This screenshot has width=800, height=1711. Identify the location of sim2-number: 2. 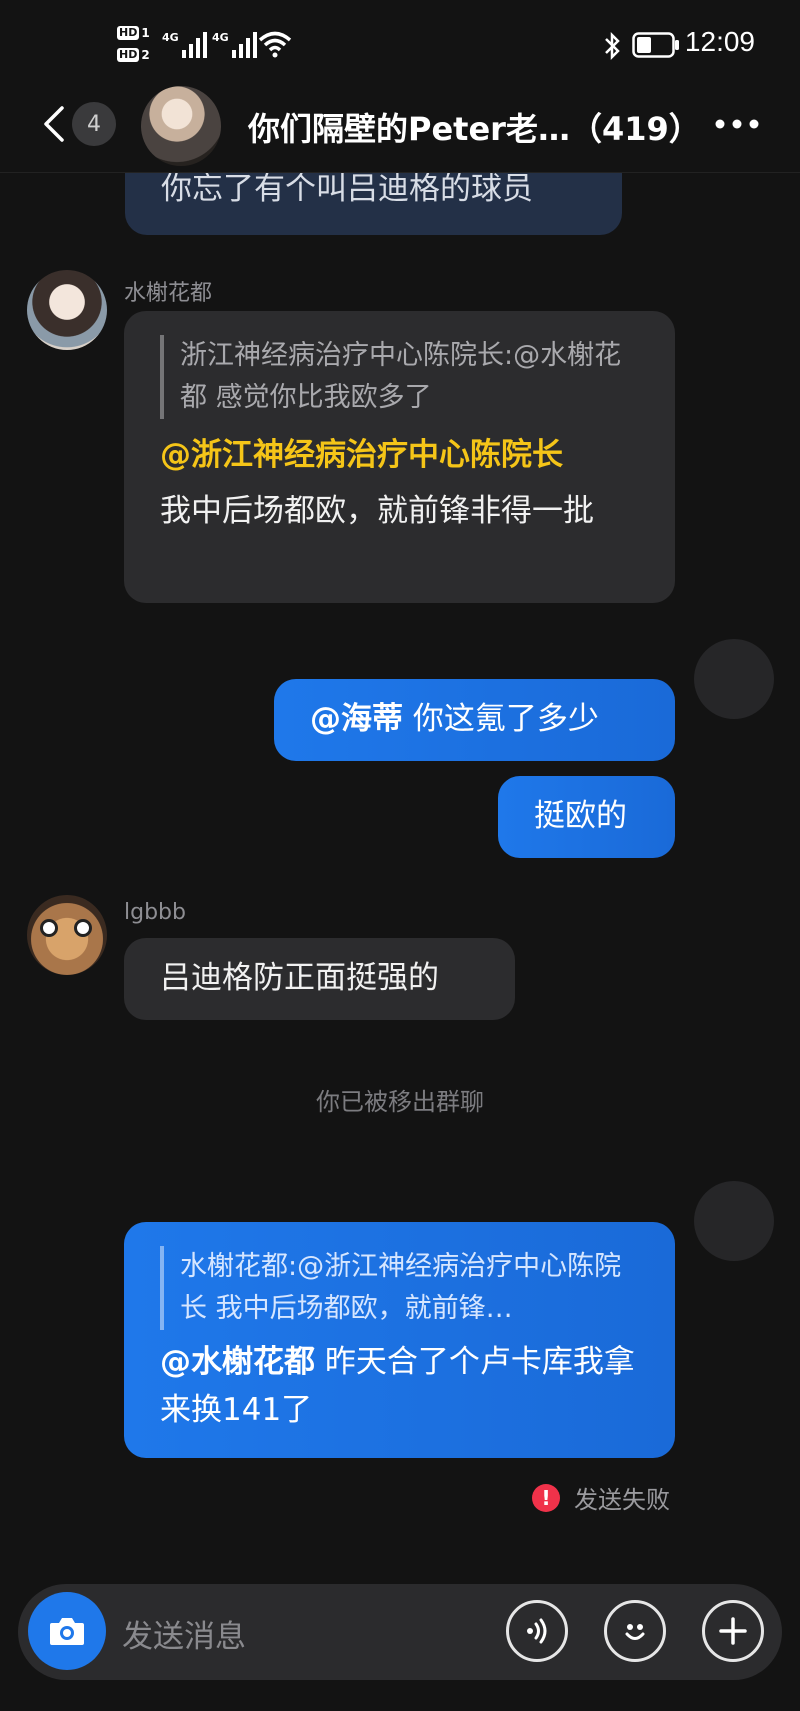
(145, 55).